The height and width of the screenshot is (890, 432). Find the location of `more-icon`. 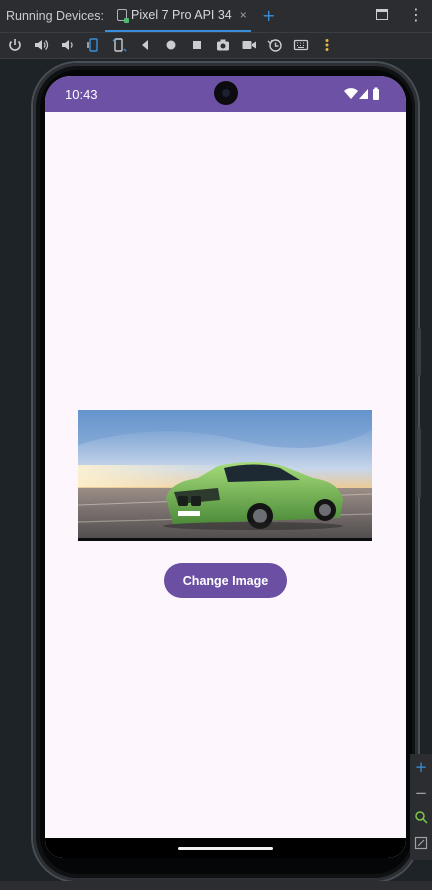

more-icon is located at coordinates (327, 45).